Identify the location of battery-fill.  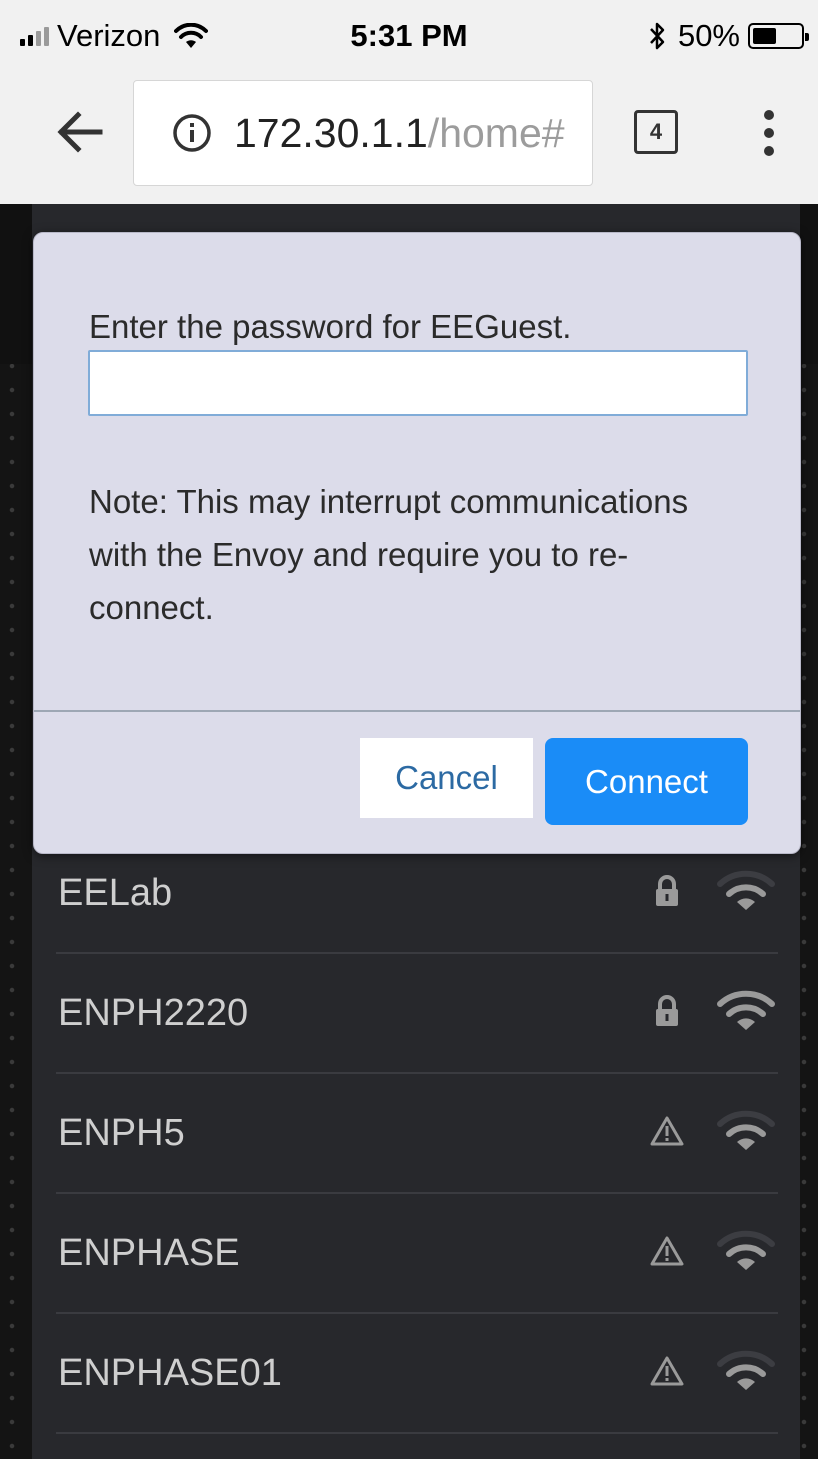
(764, 36).